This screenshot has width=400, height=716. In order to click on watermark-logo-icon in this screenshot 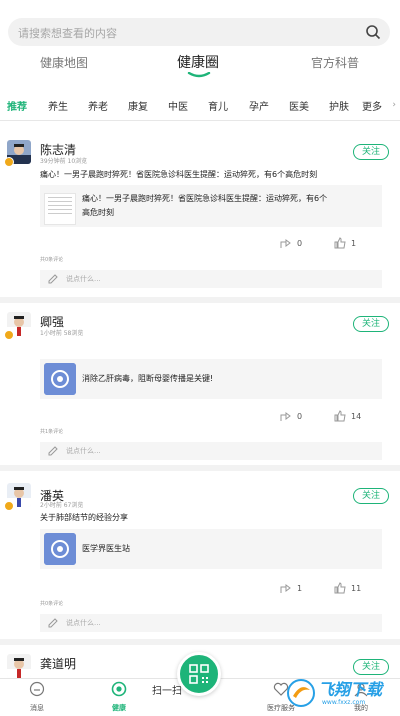, I will do `click(301, 693)`.